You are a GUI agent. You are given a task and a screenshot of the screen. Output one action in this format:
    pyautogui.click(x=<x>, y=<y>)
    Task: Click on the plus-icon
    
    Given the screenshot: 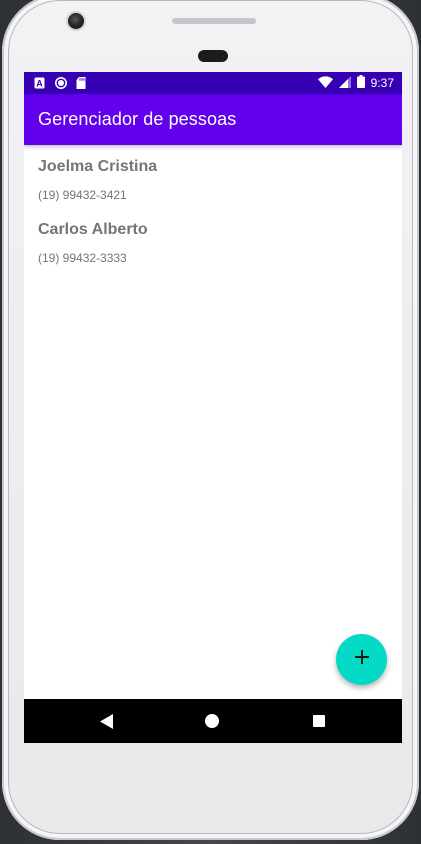 What is the action you would take?
    pyautogui.click(x=362, y=659)
    